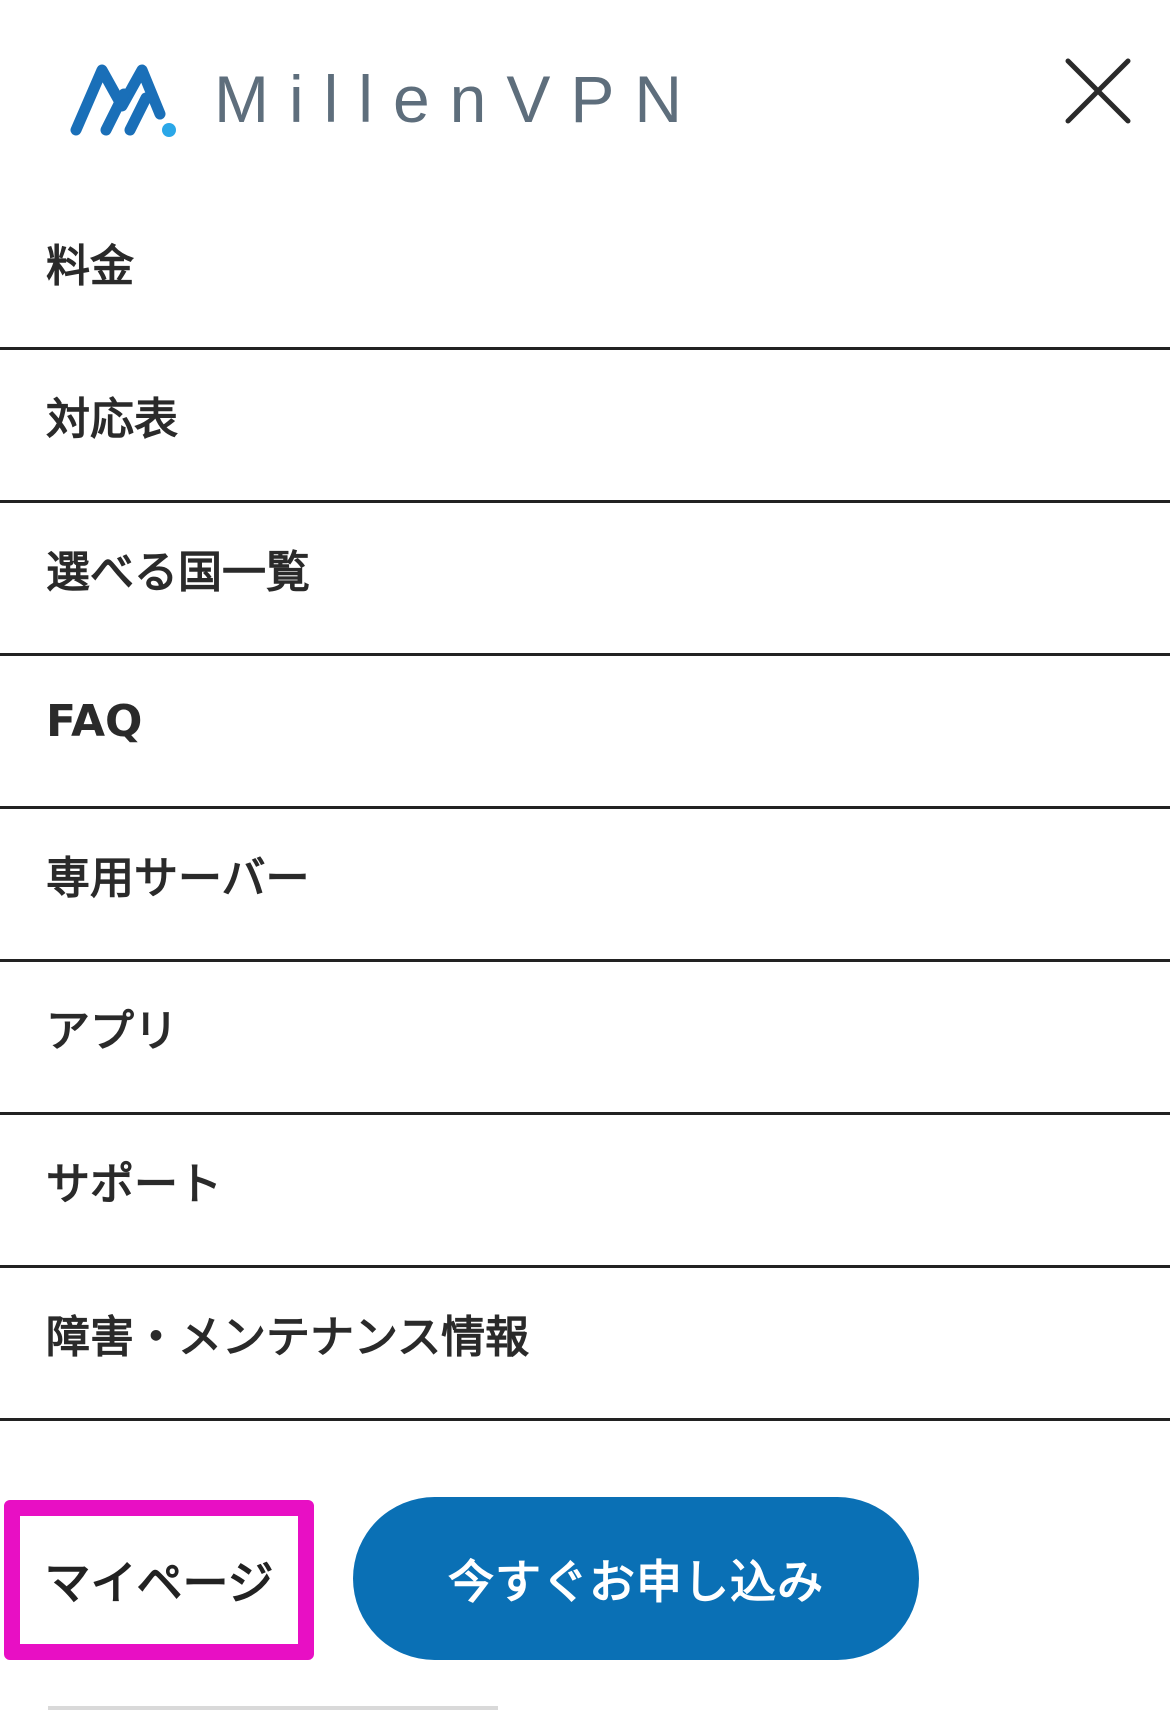 The image size is (1170, 1710). I want to click on close-icon, so click(1098, 91).